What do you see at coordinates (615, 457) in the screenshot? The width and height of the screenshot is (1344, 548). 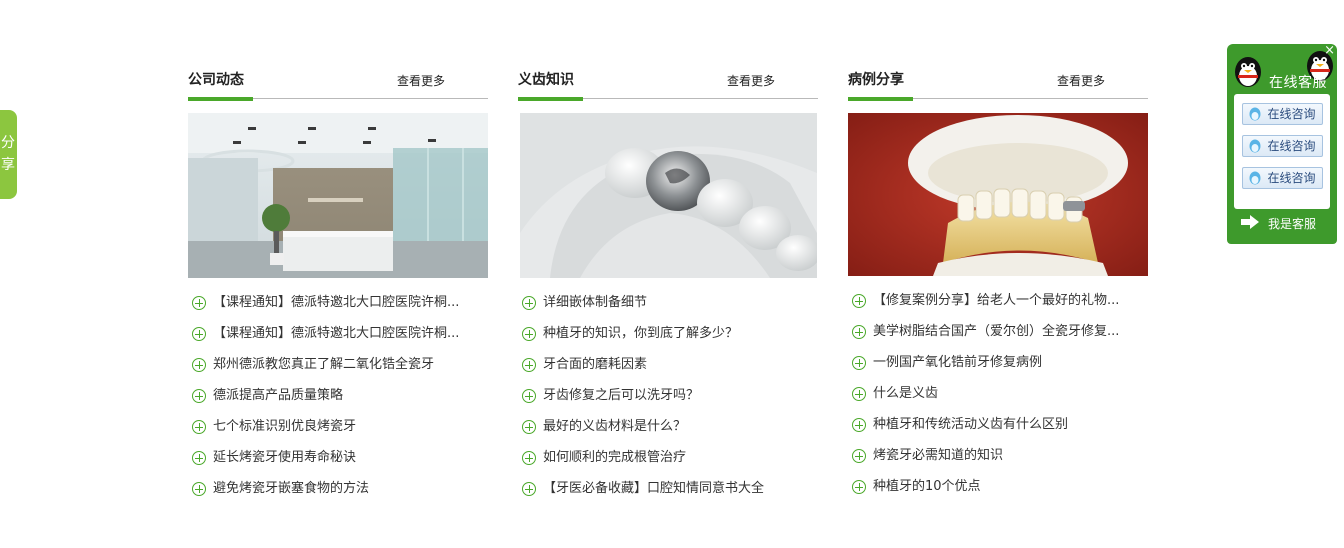 I see `list-item-text: 如何顺利的完成根管治疗` at bounding box center [615, 457].